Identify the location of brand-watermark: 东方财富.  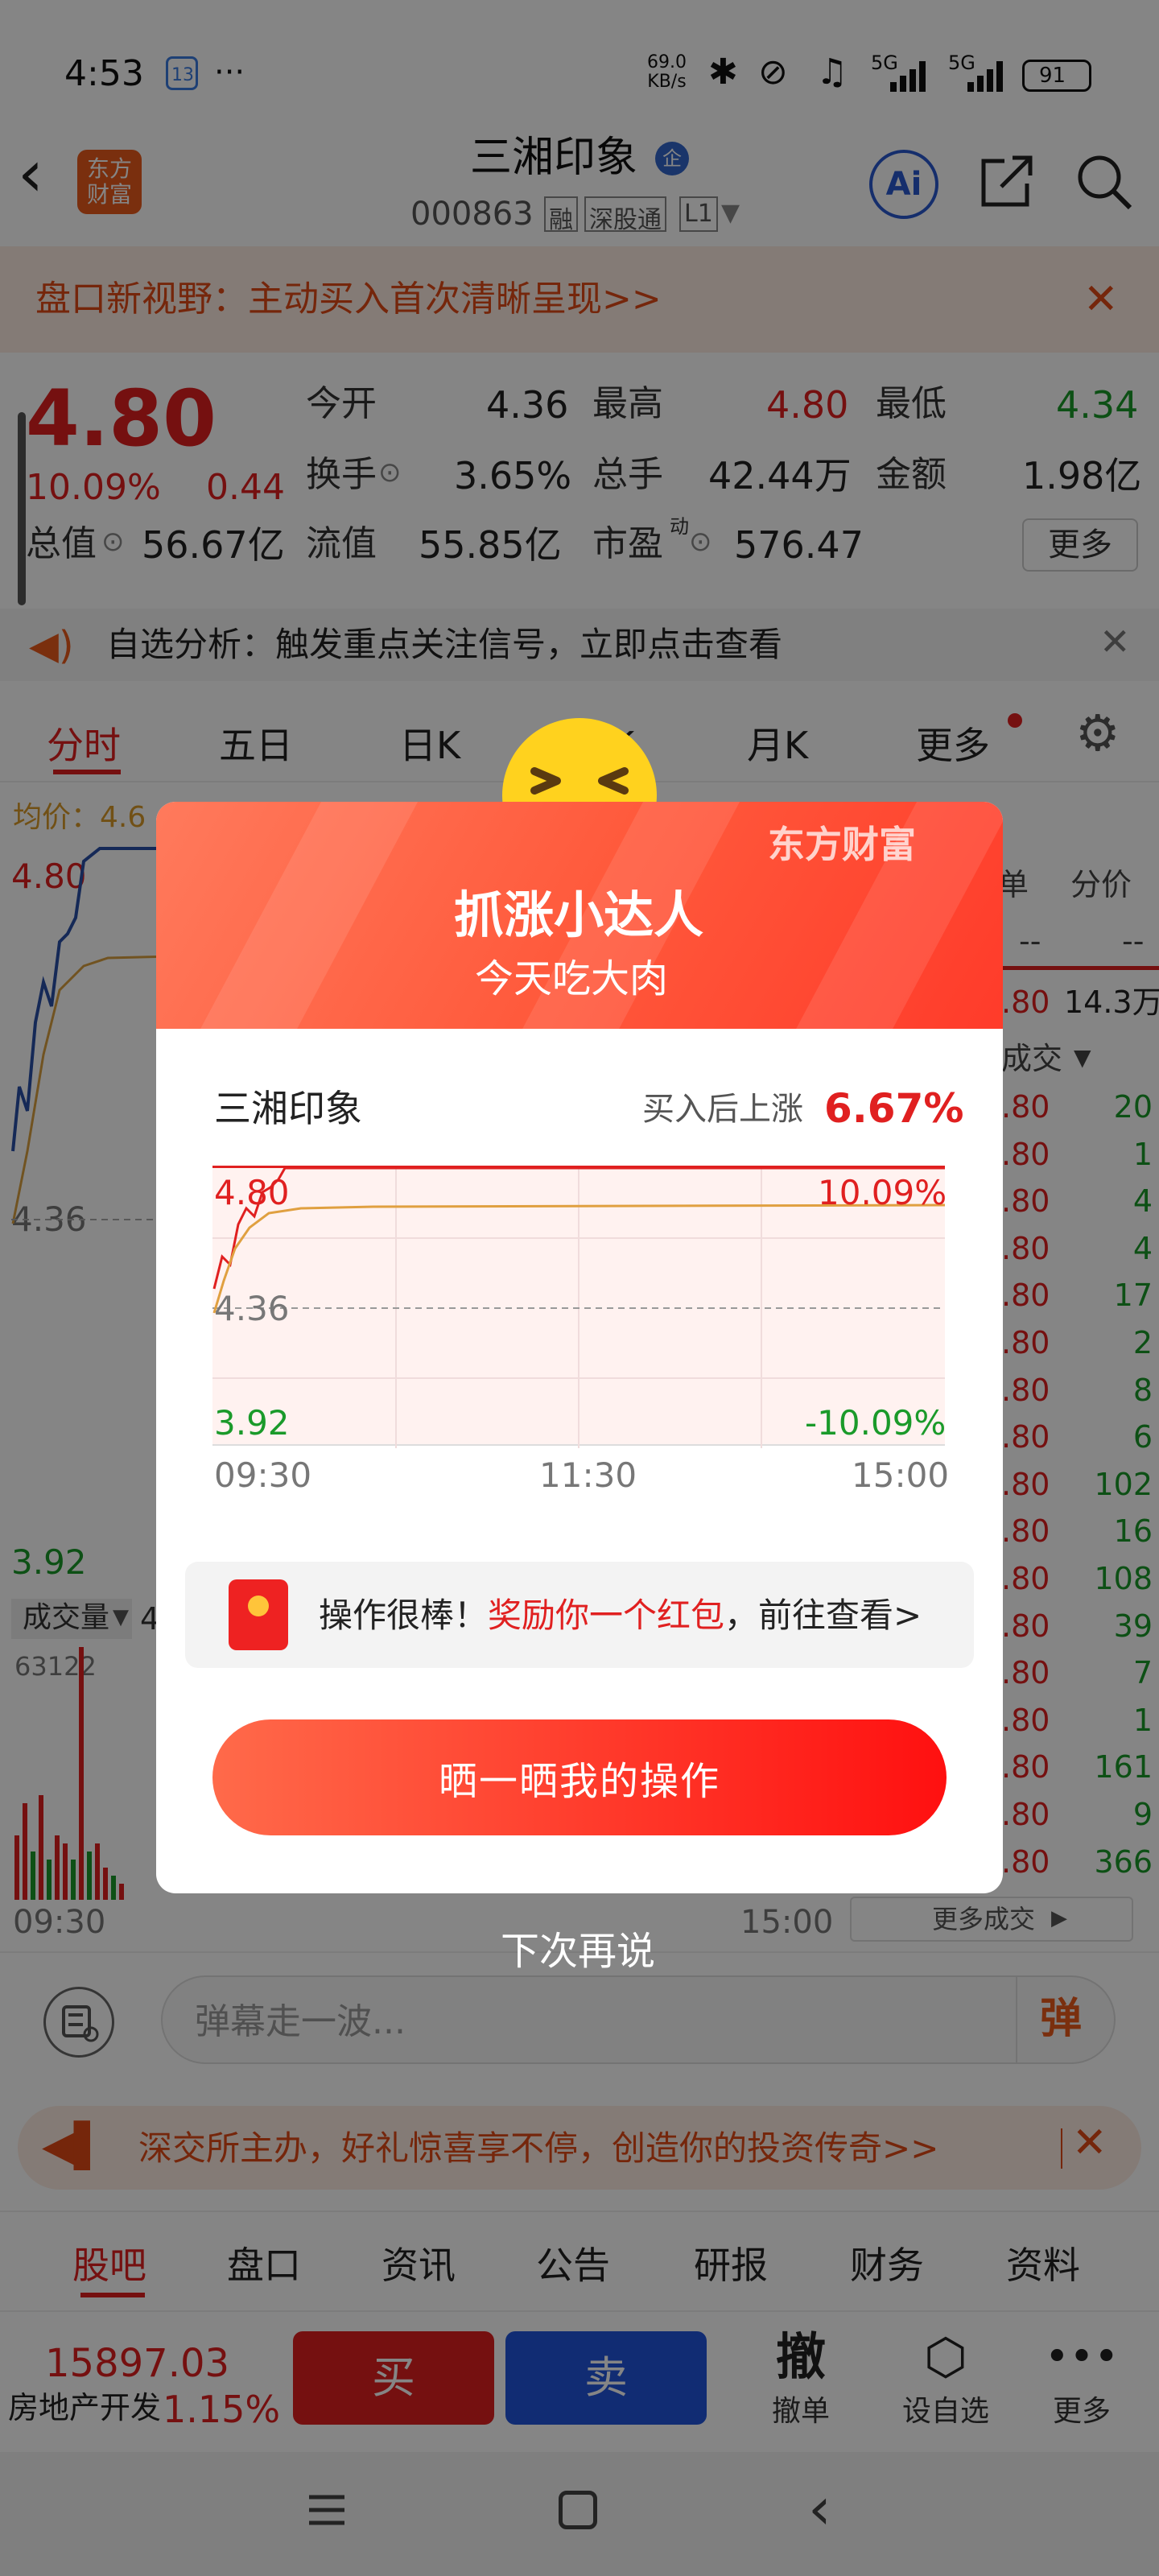
(842, 844).